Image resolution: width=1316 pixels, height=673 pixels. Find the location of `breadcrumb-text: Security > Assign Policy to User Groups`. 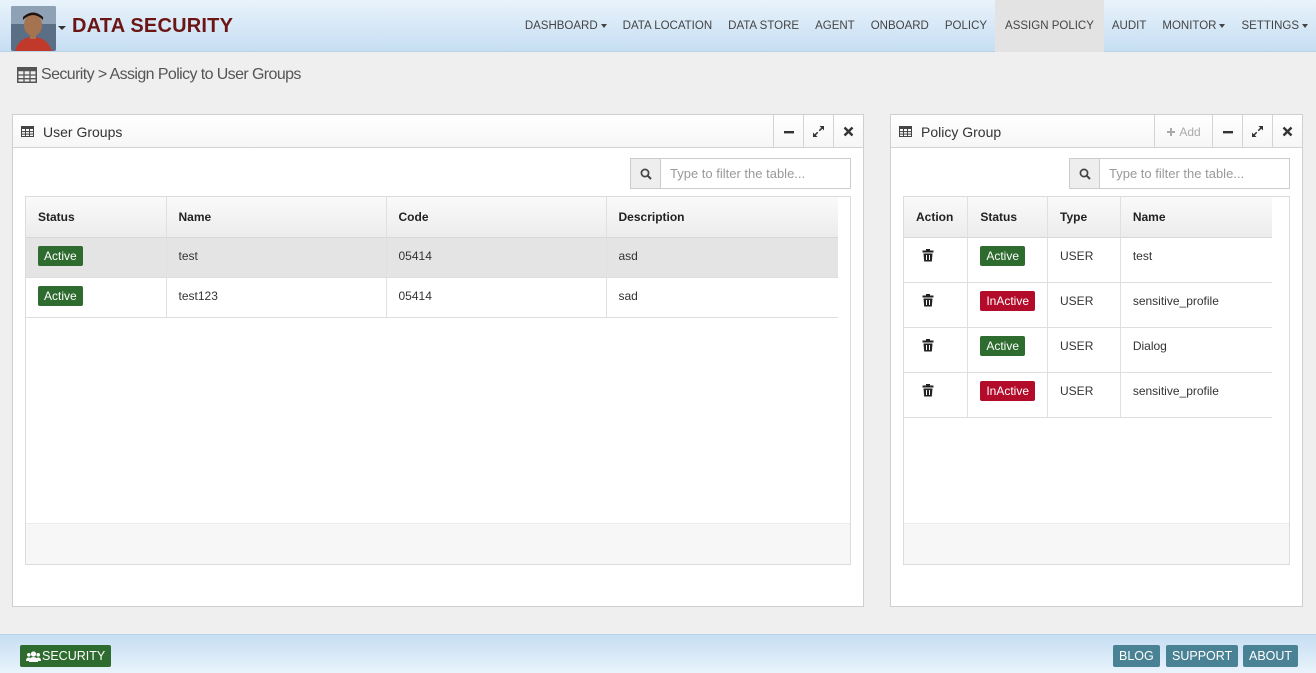

breadcrumb-text: Security > Assign Policy to User Groups is located at coordinates (171, 74).